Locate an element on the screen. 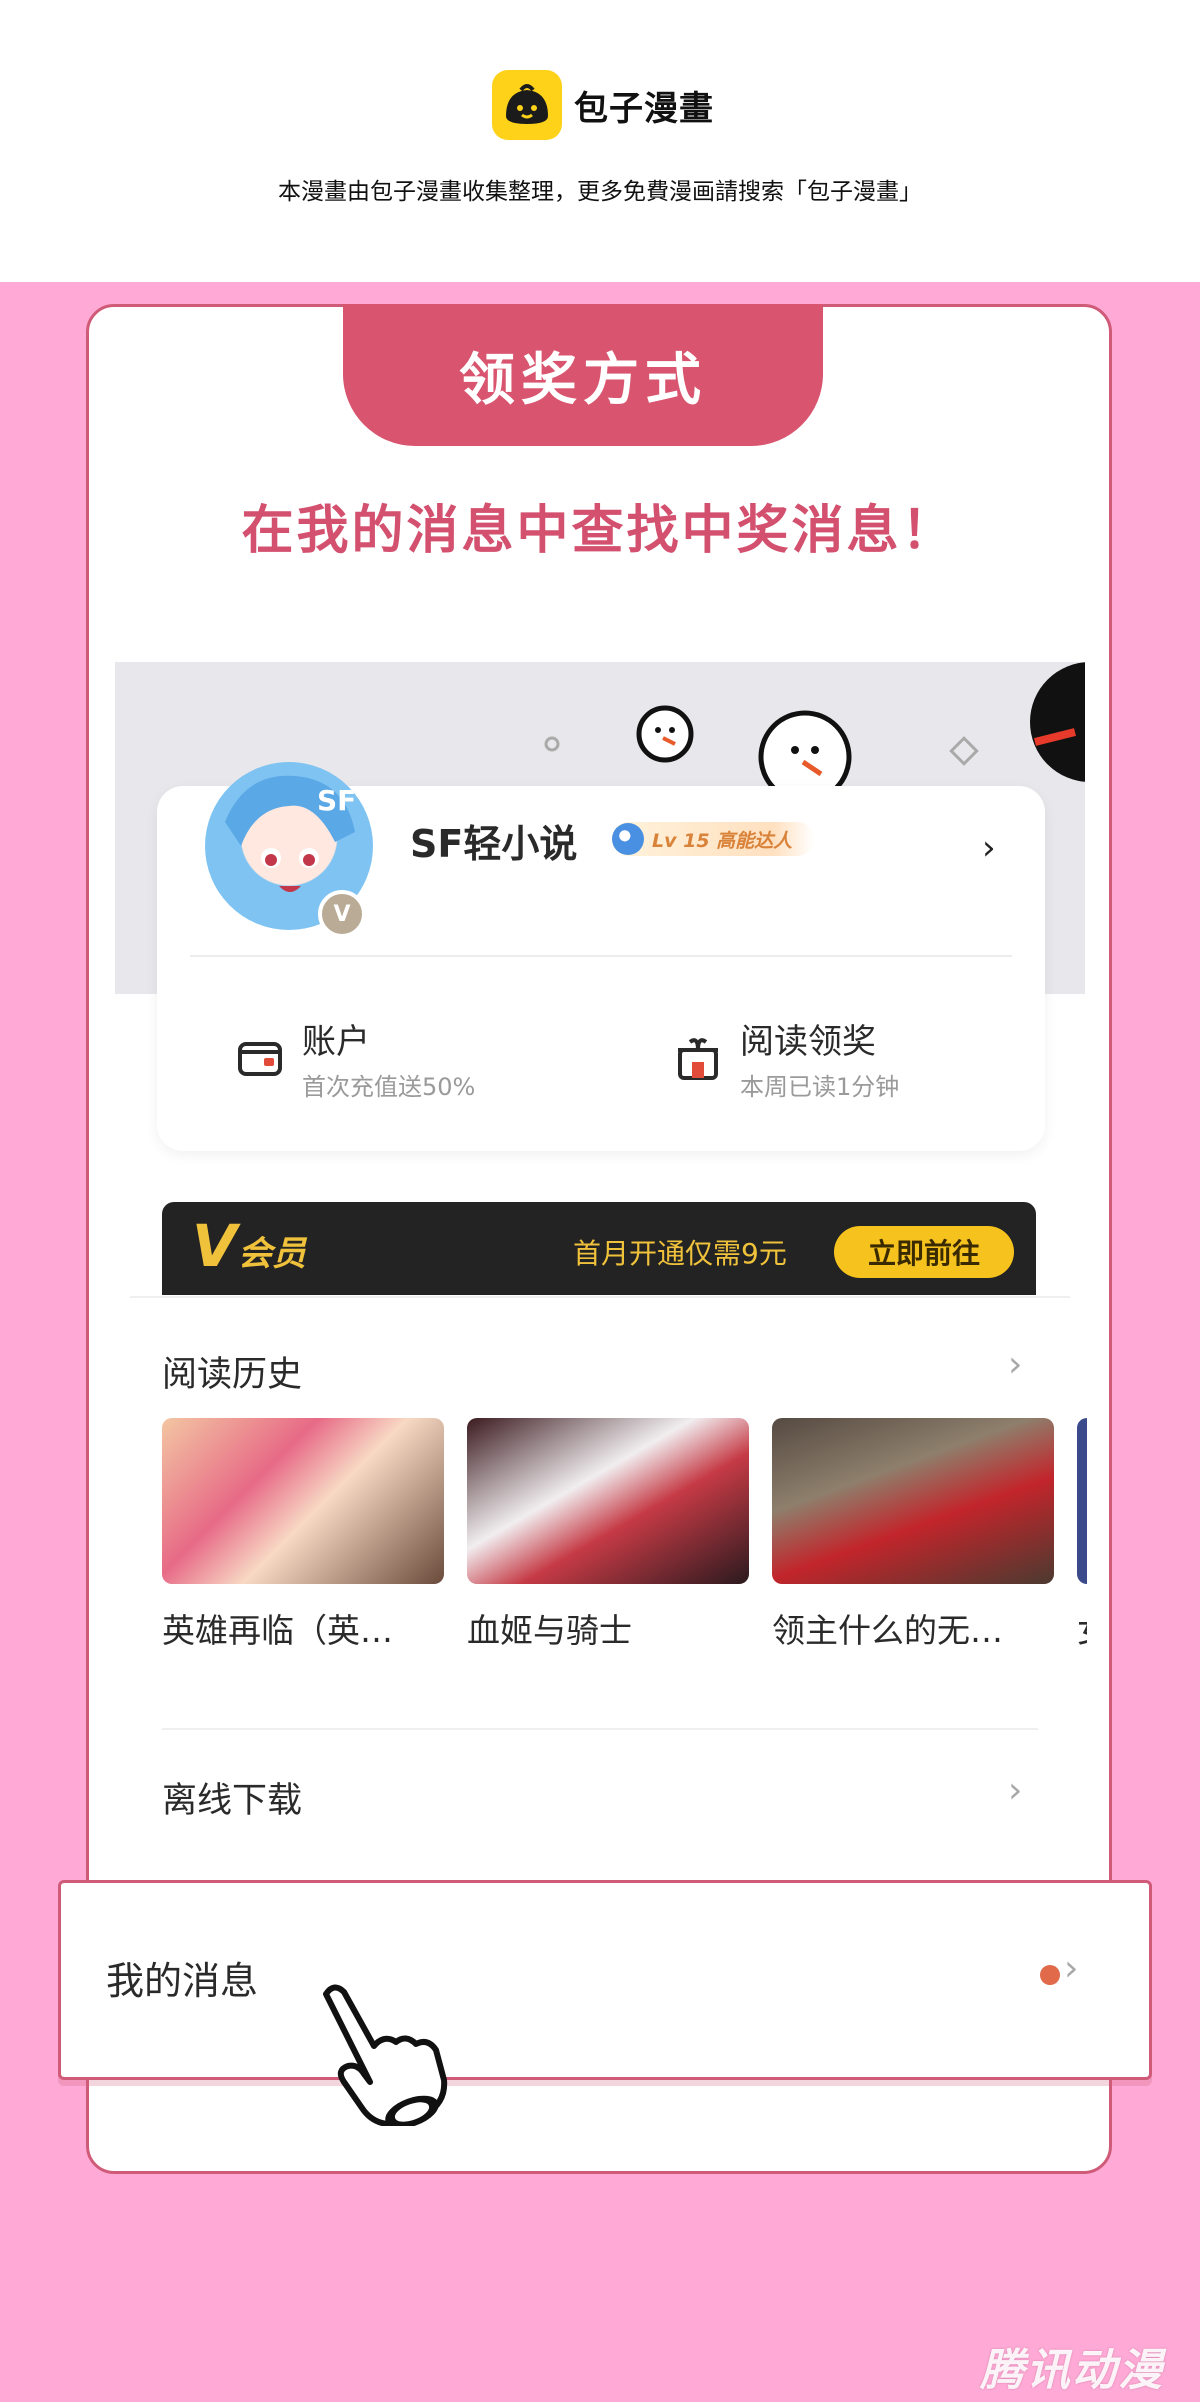  reading-reward-title: 阅读领奖 is located at coordinates (808, 1042).